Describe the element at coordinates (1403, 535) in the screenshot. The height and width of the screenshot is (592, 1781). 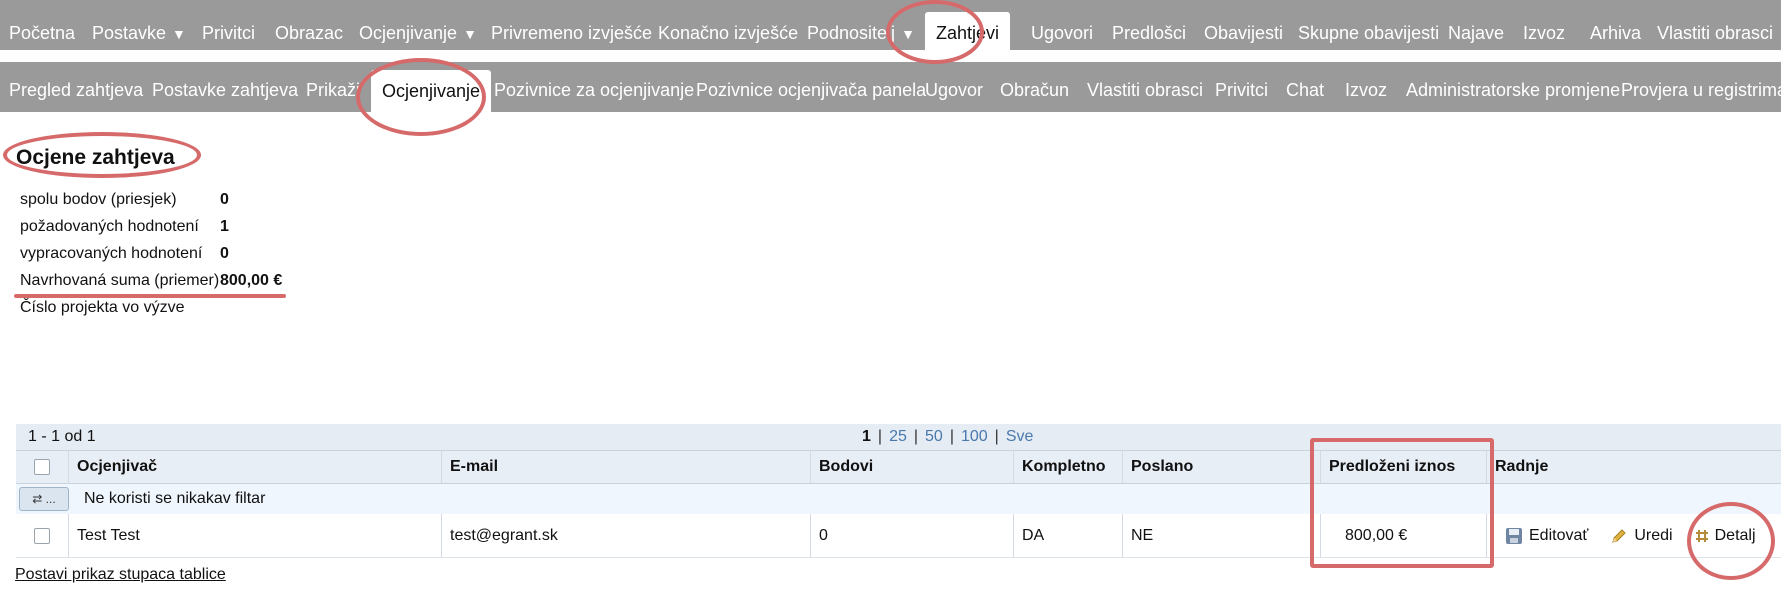
I see `cell-amount: 800,00 €` at that location.